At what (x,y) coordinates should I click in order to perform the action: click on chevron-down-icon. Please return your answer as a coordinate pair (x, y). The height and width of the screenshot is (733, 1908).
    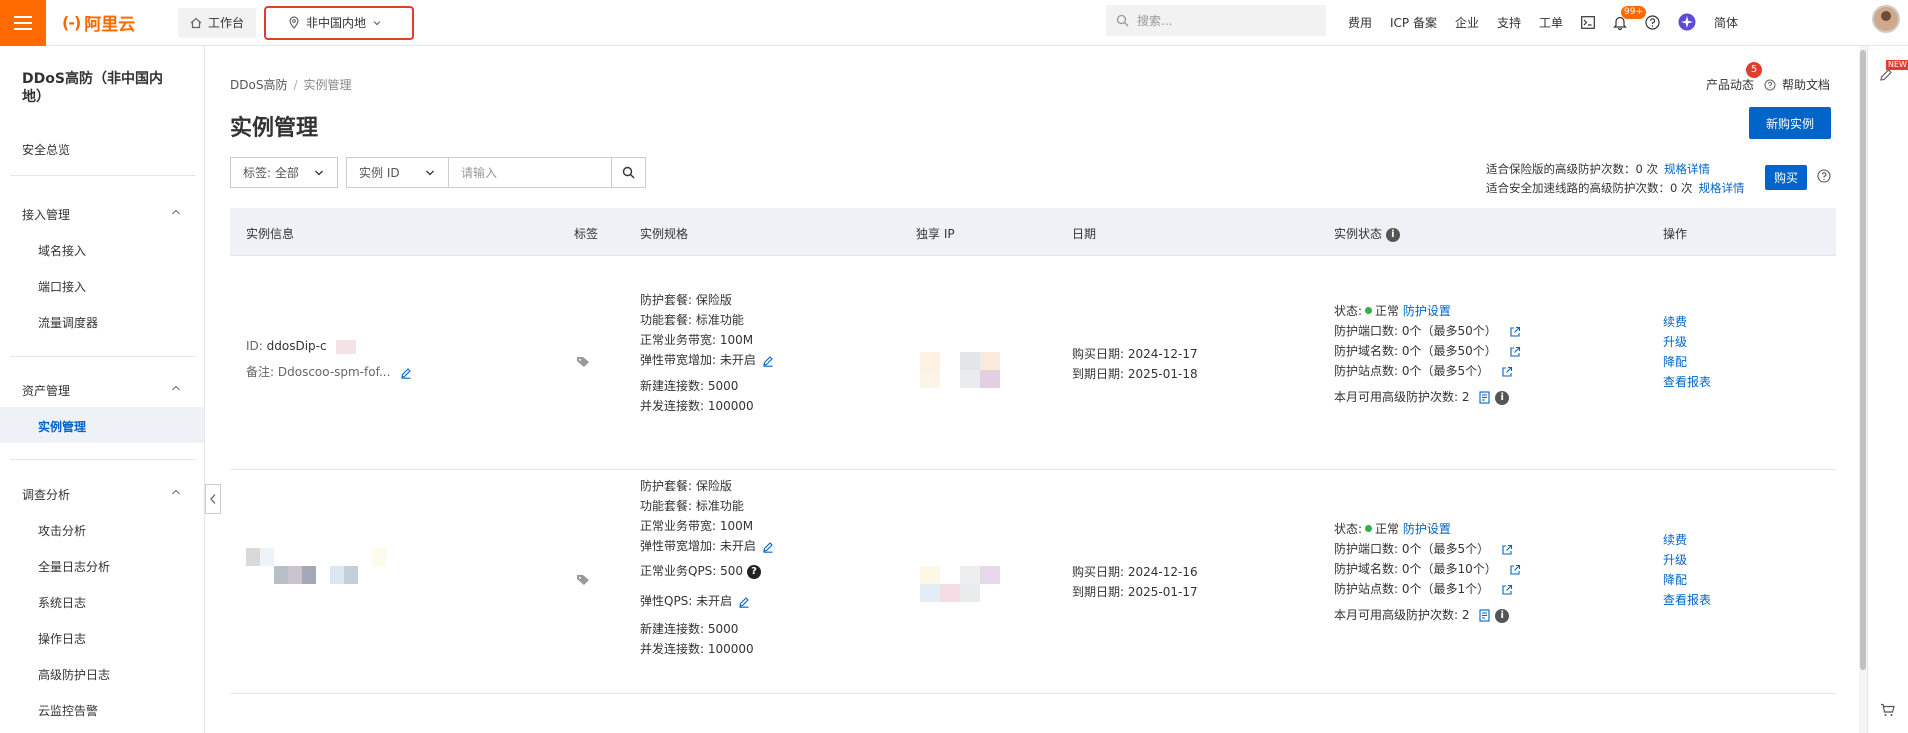
    Looking at the image, I should click on (319, 172).